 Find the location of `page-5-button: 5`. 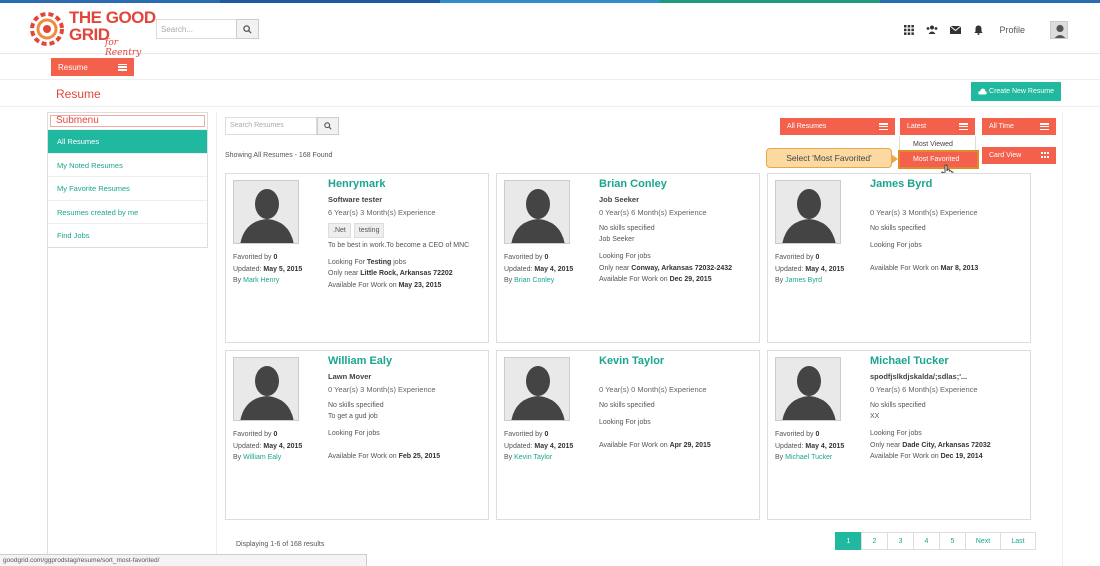

page-5-button: 5 is located at coordinates (952, 541).